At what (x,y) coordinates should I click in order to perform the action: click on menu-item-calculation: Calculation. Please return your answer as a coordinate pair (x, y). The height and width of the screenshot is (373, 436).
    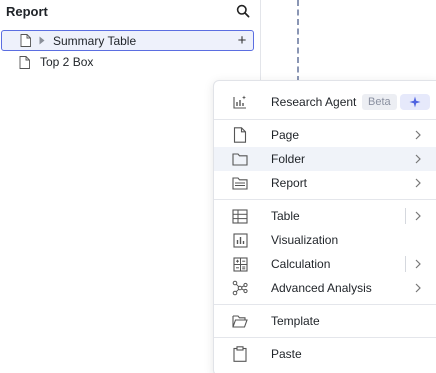
    Looking at the image, I should click on (325, 264).